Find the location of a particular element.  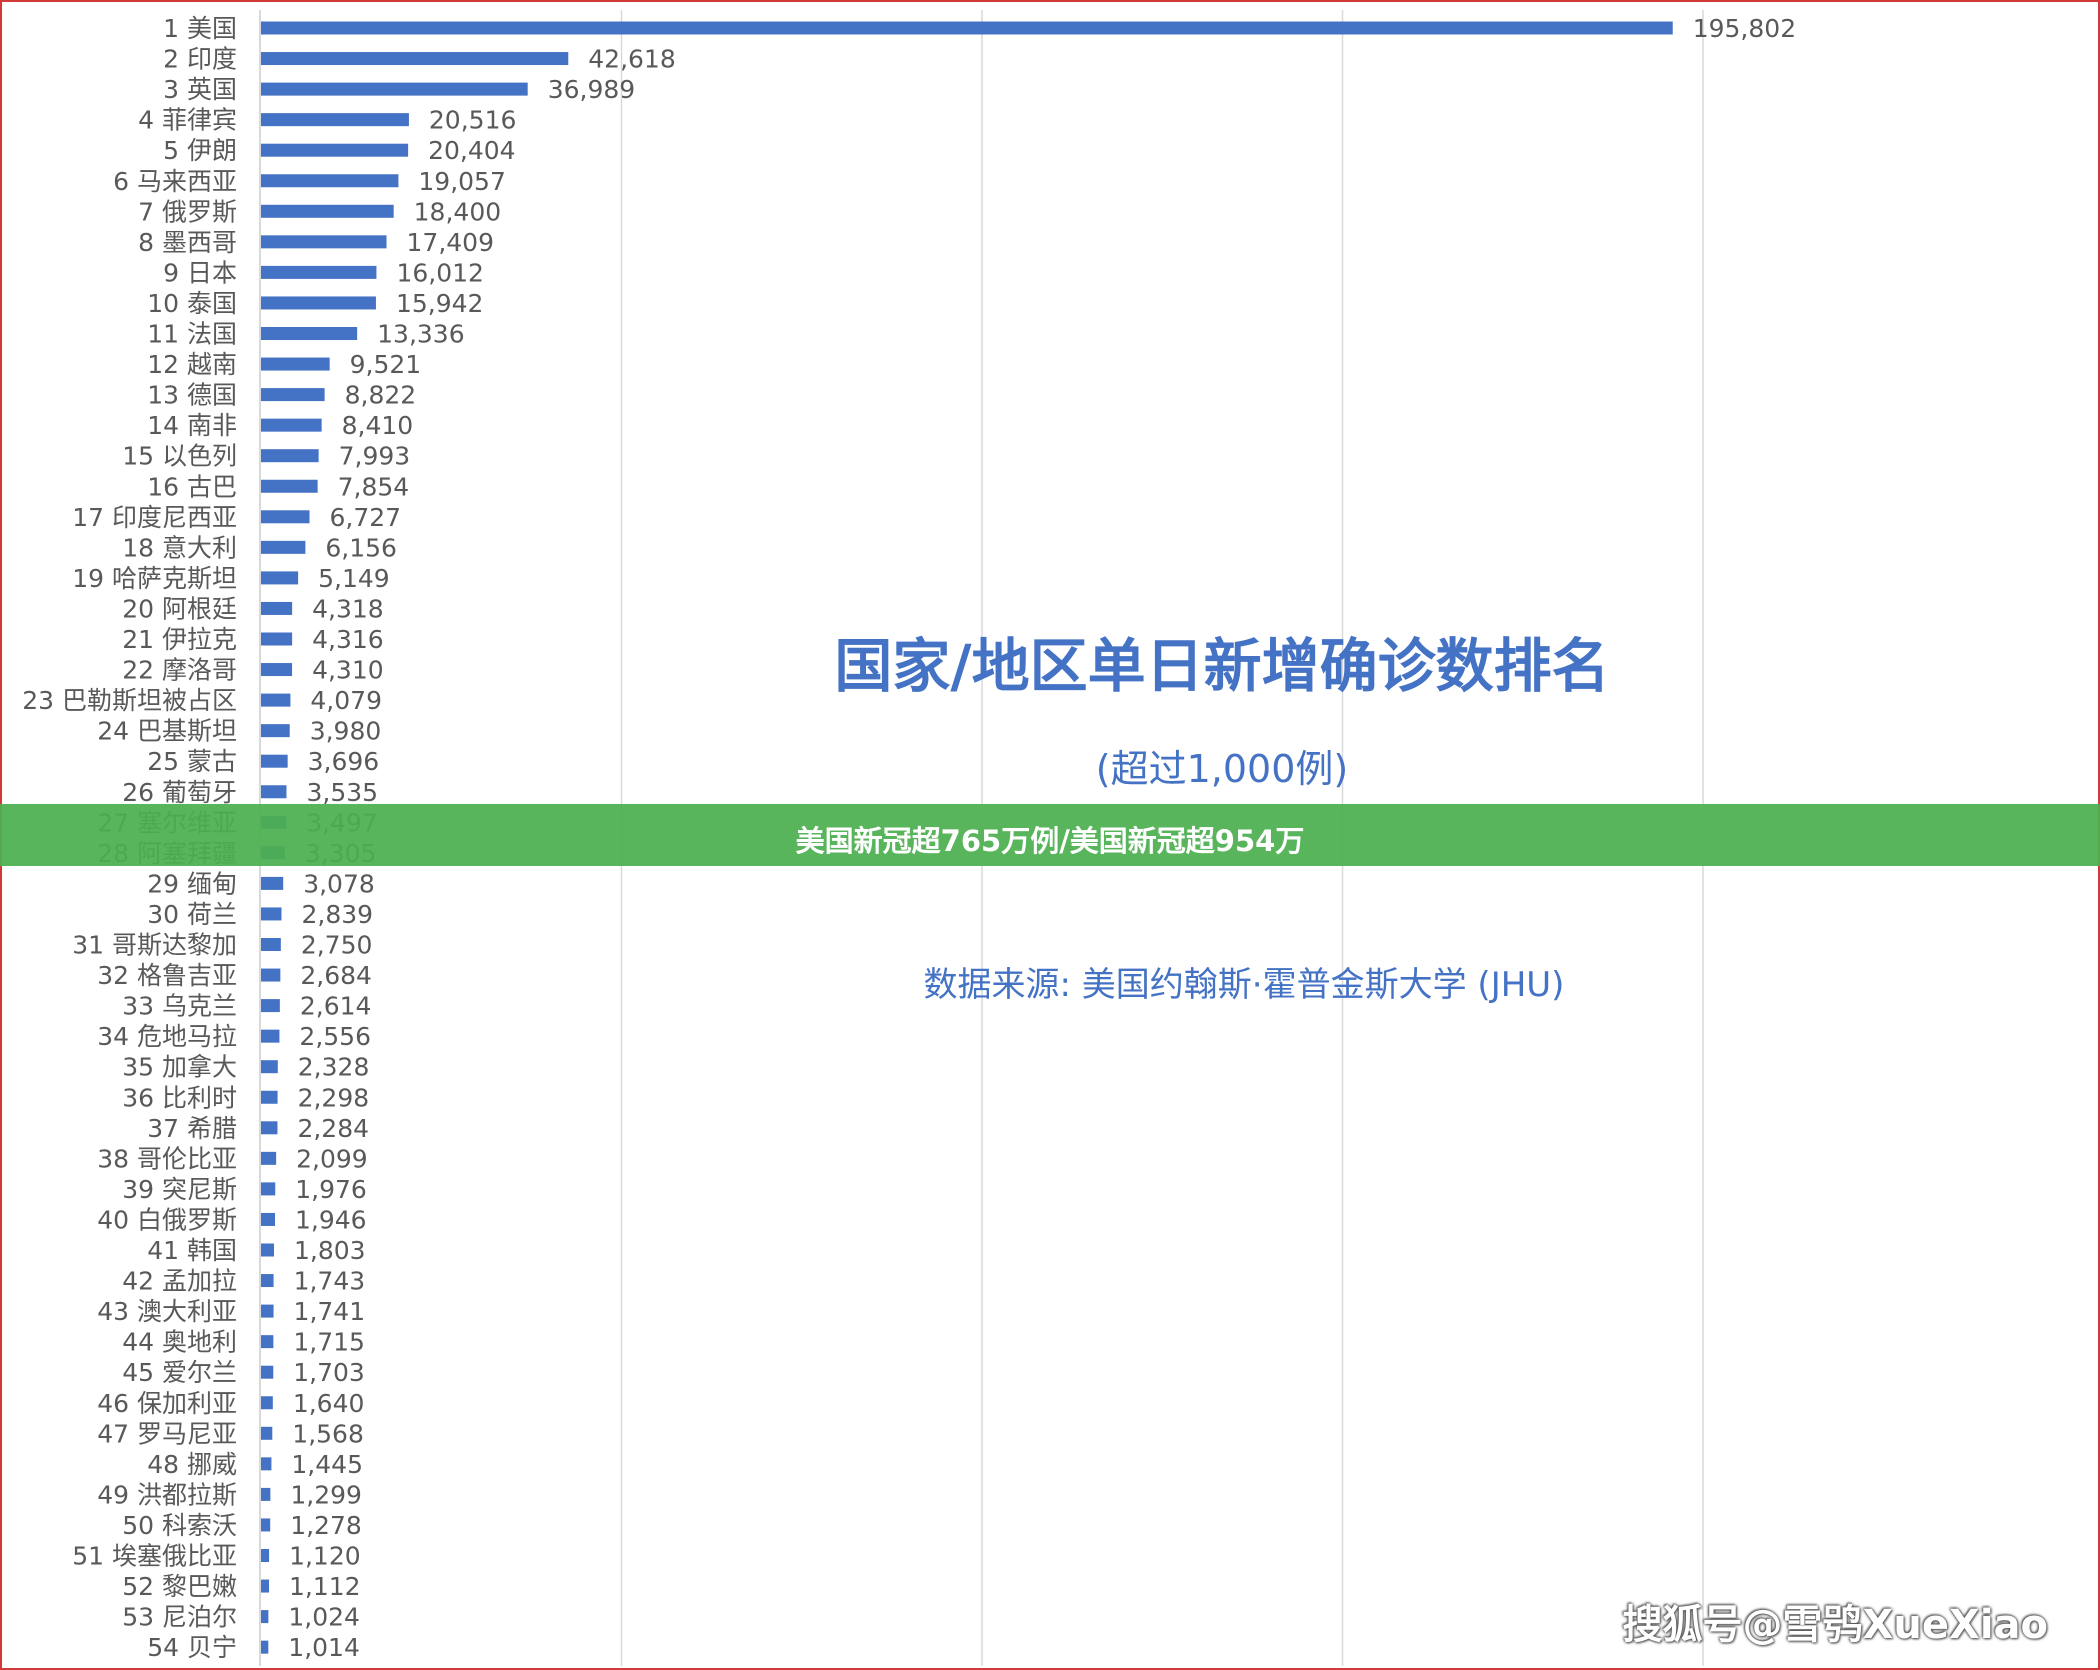

value-label: 6,156 is located at coordinates (361, 547).